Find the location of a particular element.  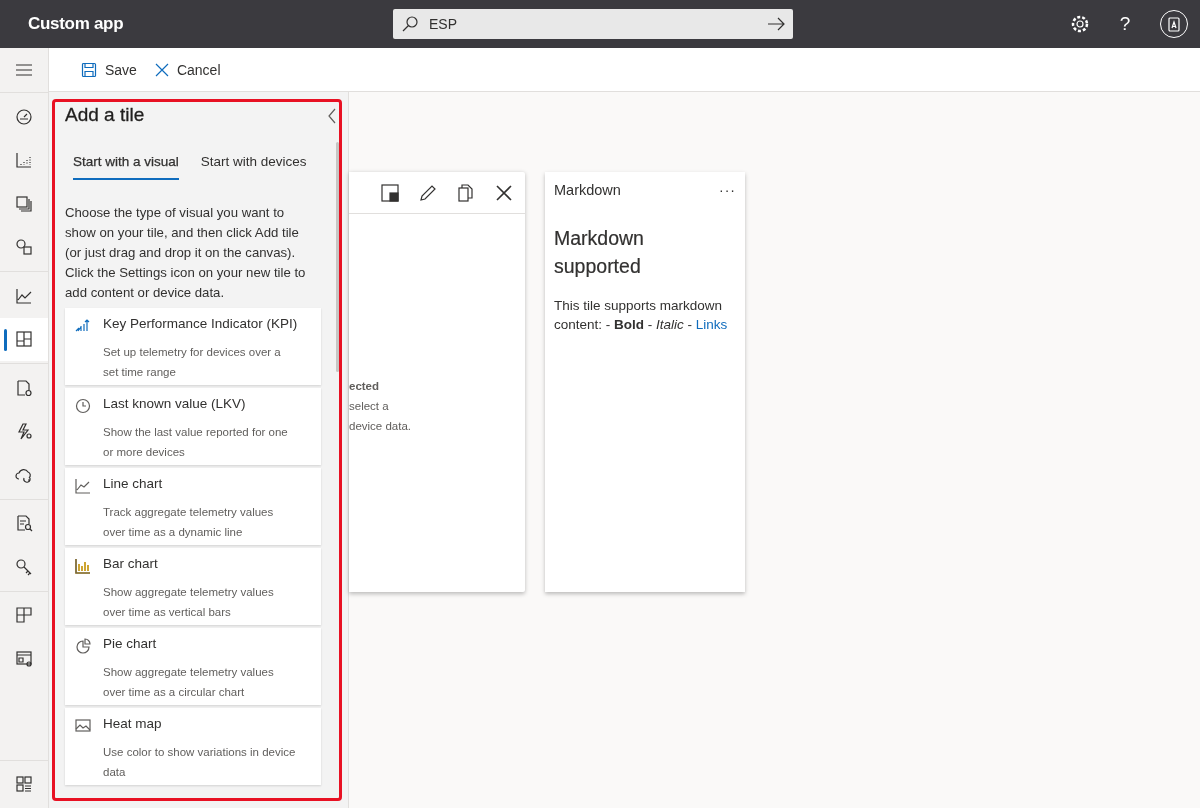

tile-option-description: Set up telemetry for devices over a set time range is located at coordinates (192, 362).